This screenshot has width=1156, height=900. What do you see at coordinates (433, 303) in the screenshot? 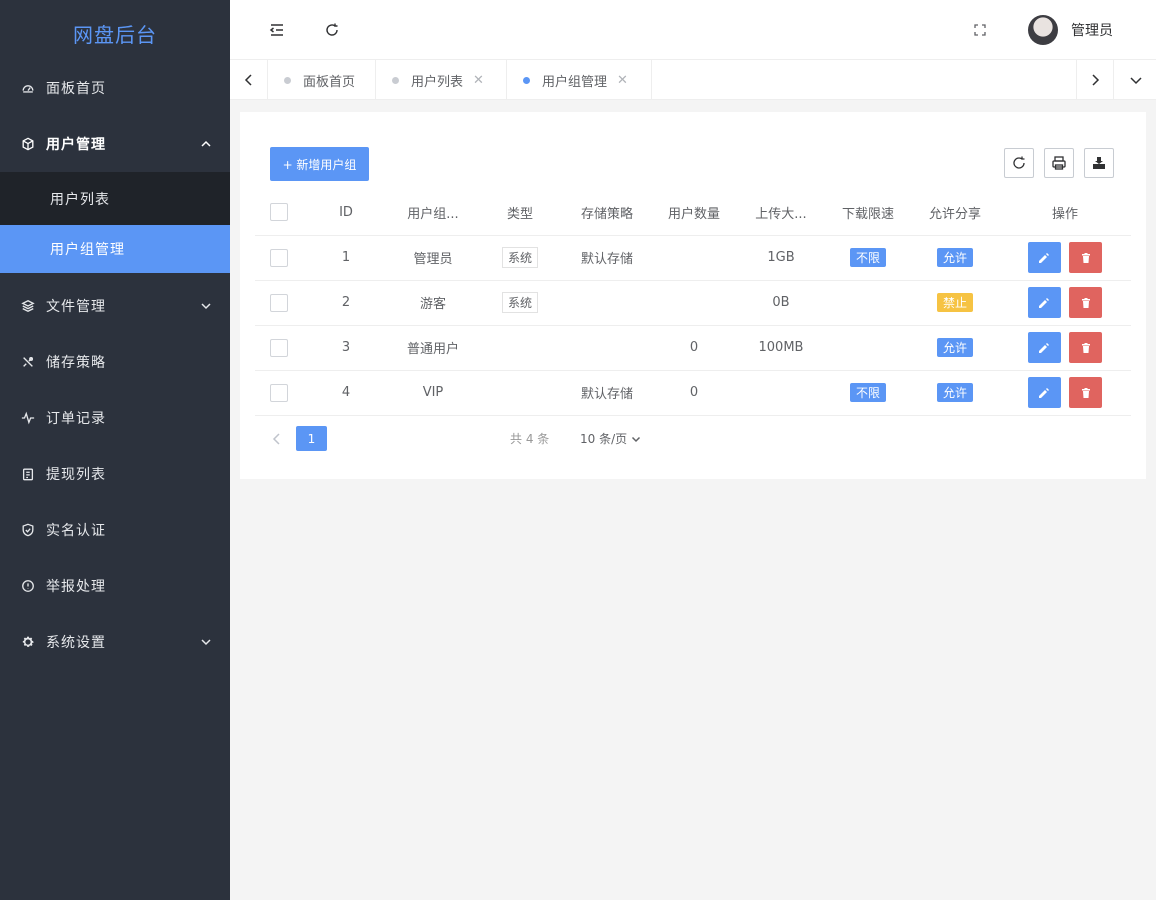
I see `cell-name: 游客` at bounding box center [433, 303].